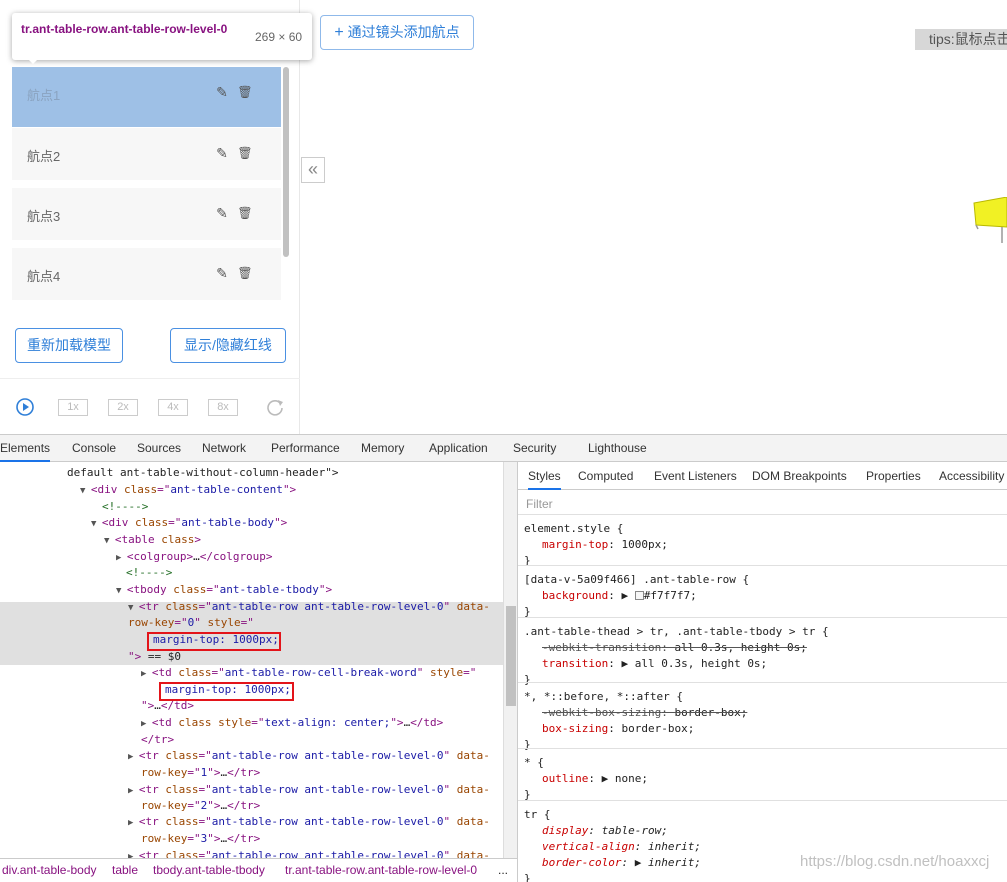  Describe the element at coordinates (188, 490) in the screenshot. I see `dom-line: ▼ <div class="ant-table-content">` at that location.